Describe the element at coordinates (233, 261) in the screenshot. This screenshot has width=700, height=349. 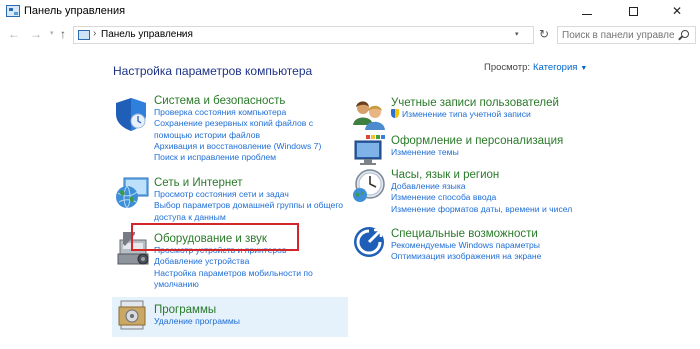
I see `add-device-link: Добавление устройства` at that location.